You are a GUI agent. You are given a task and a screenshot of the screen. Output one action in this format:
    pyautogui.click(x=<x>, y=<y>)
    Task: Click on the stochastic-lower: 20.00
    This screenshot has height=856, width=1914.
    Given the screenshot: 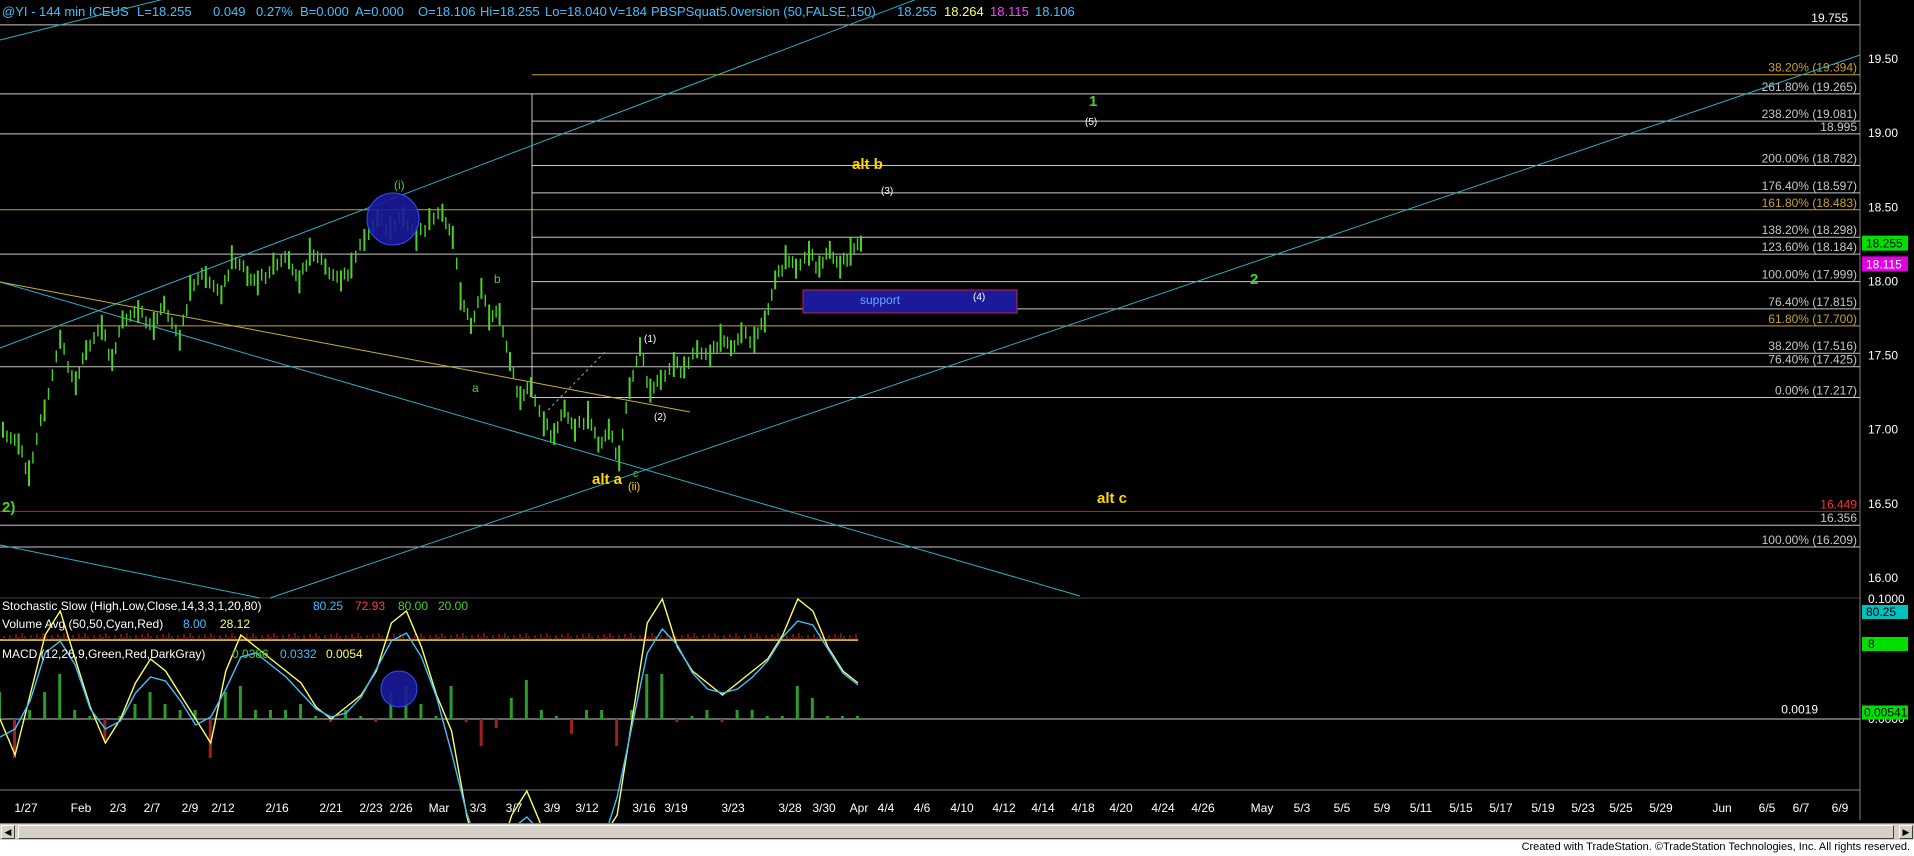 What is the action you would take?
    pyautogui.click(x=453, y=606)
    